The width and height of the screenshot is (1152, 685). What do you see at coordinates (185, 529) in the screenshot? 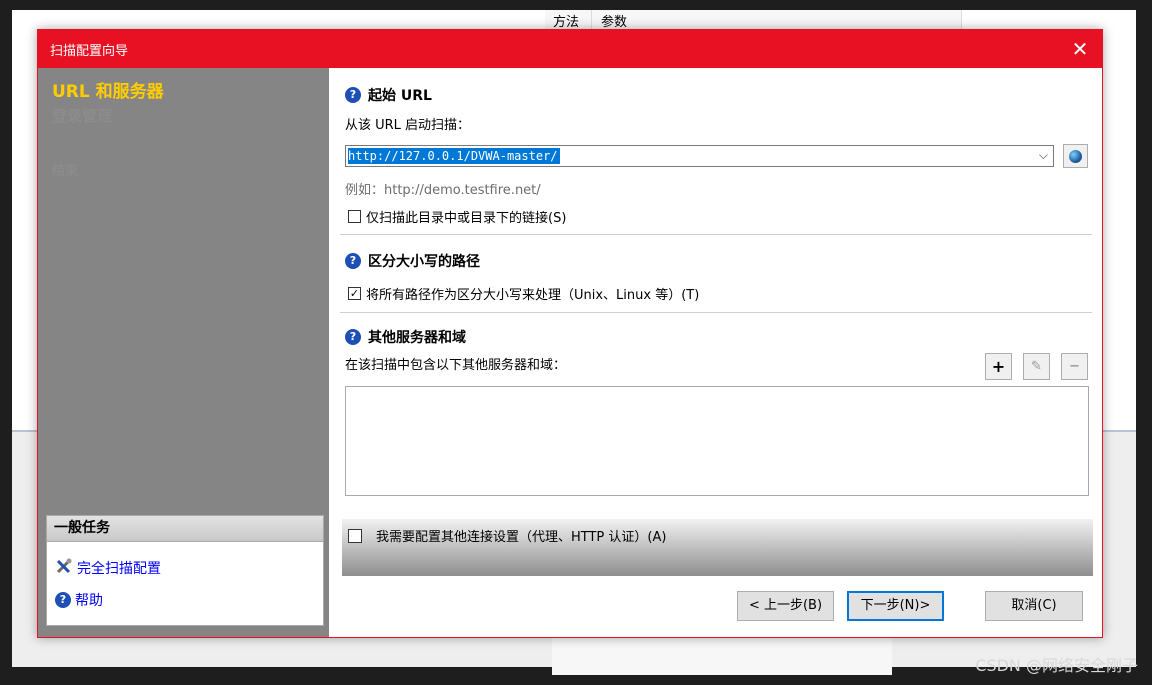
I see `general-tasks-header: 一般任务` at bounding box center [185, 529].